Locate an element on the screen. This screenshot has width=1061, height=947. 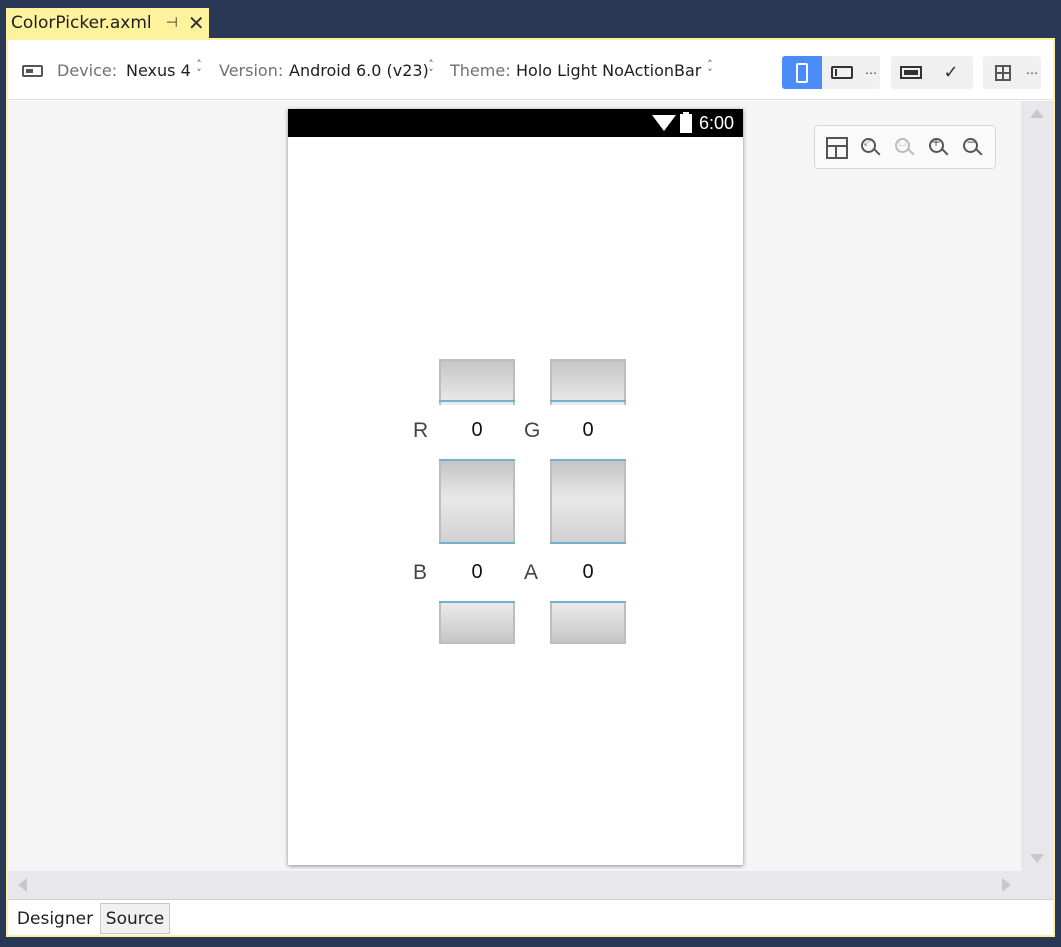
editor-mode-tabs: Designer Source is located at coordinates (530, 917).